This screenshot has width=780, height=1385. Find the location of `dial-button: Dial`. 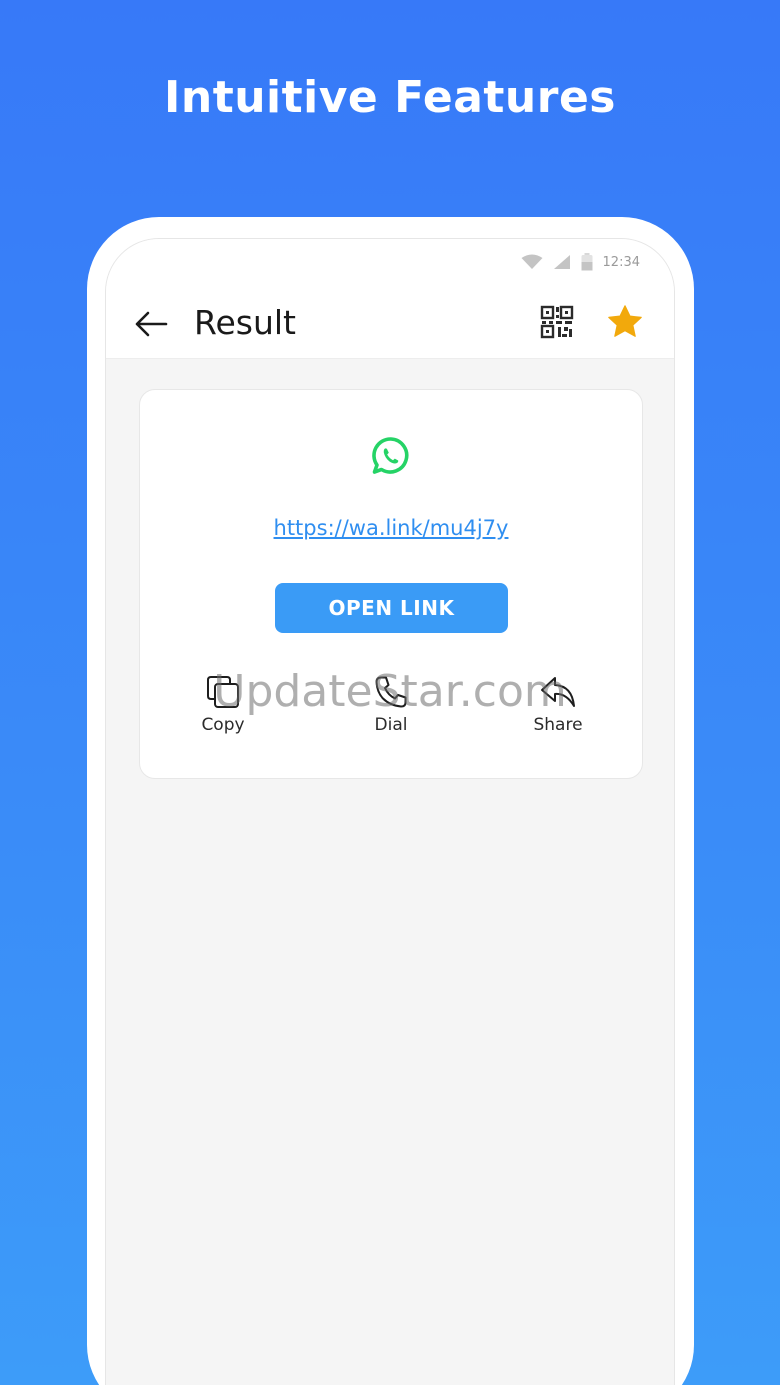

dial-button: Dial is located at coordinates (391, 705).